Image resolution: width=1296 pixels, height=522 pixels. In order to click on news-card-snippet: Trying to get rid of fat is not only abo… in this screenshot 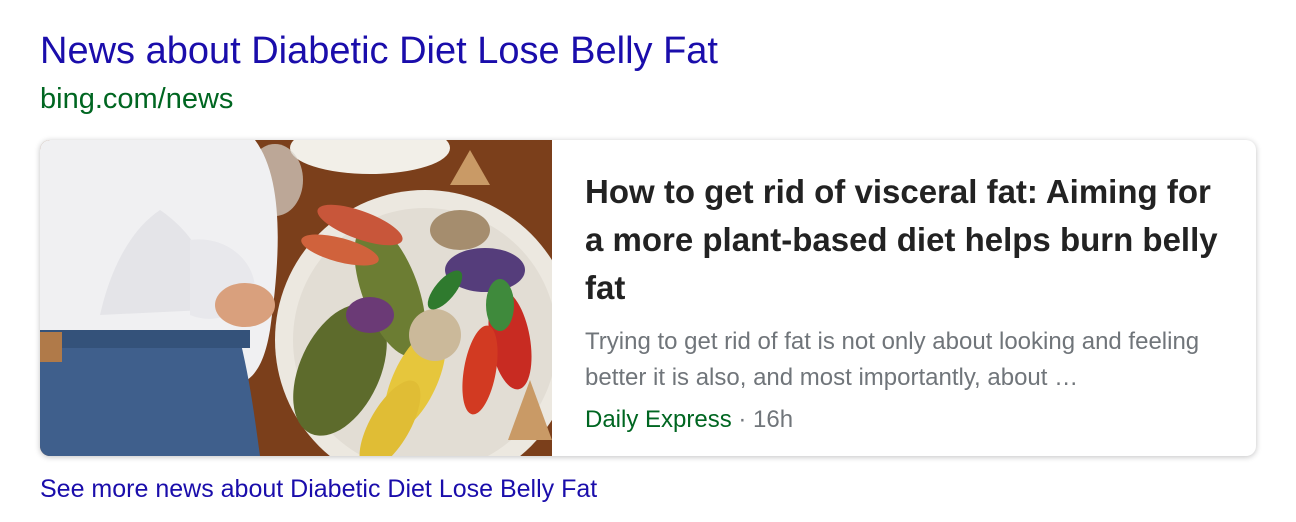, I will do `click(892, 359)`.